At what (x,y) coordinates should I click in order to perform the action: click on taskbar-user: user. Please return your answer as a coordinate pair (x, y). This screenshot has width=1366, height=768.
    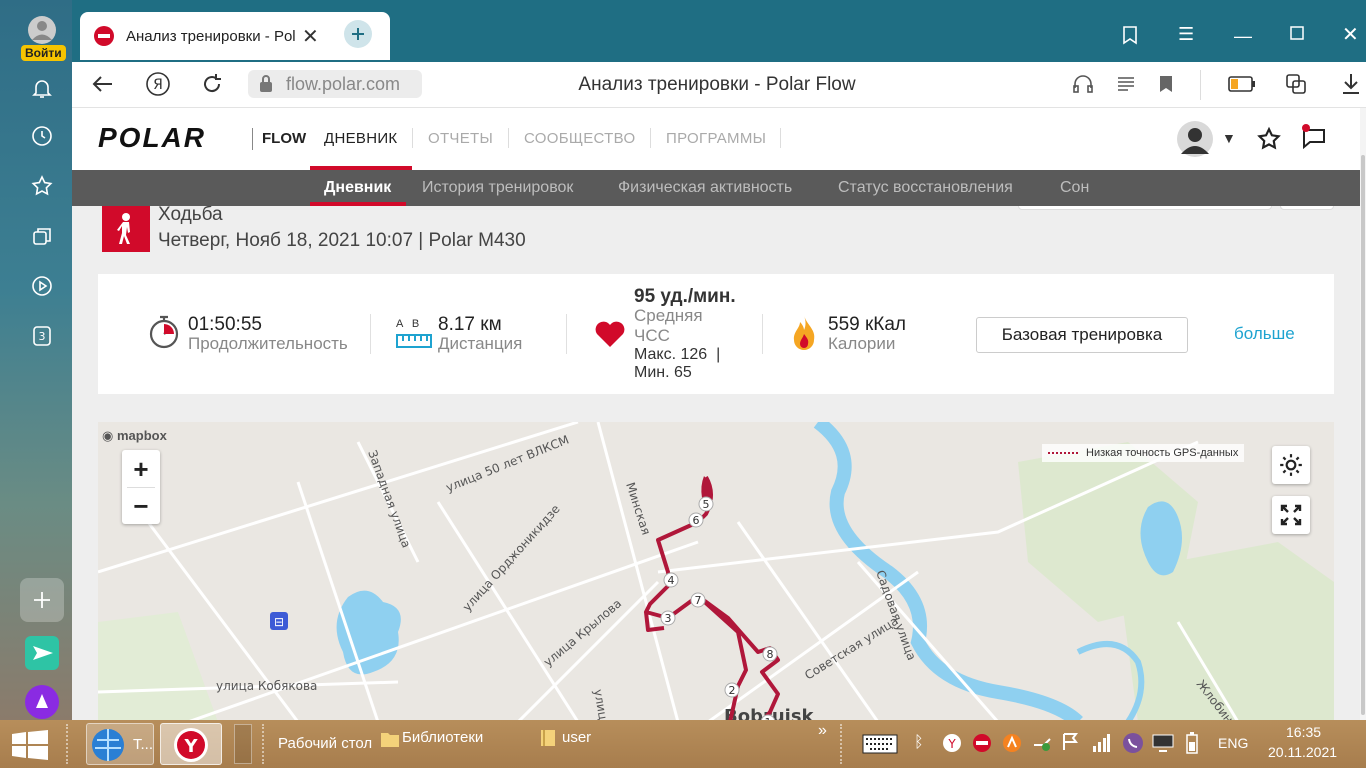
    Looking at the image, I should click on (576, 737).